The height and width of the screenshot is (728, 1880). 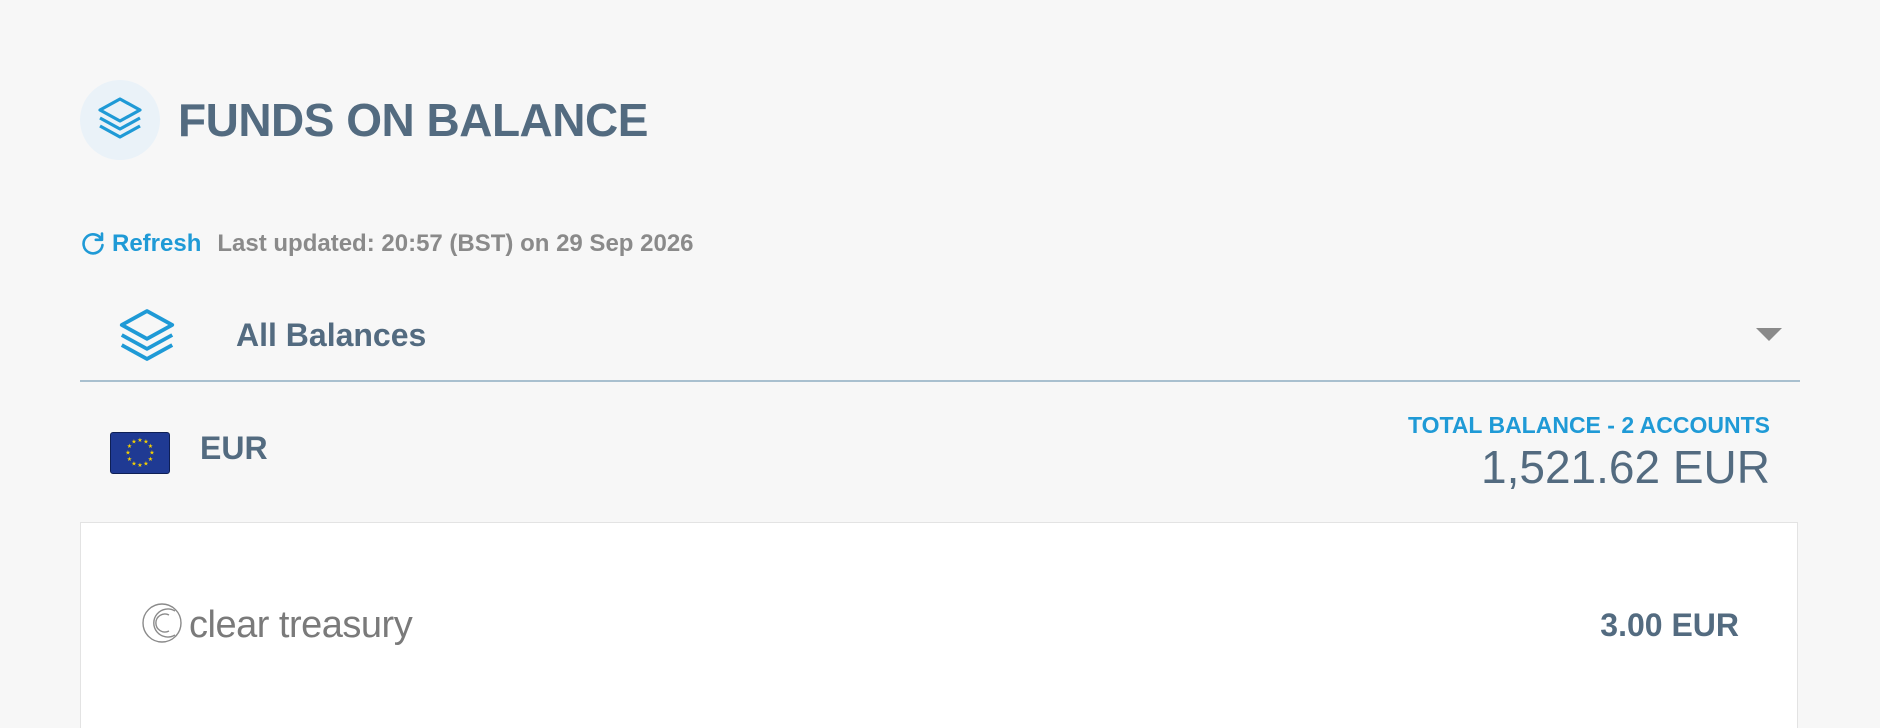 What do you see at coordinates (1769, 334) in the screenshot?
I see `chevron-down-icon` at bounding box center [1769, 334].